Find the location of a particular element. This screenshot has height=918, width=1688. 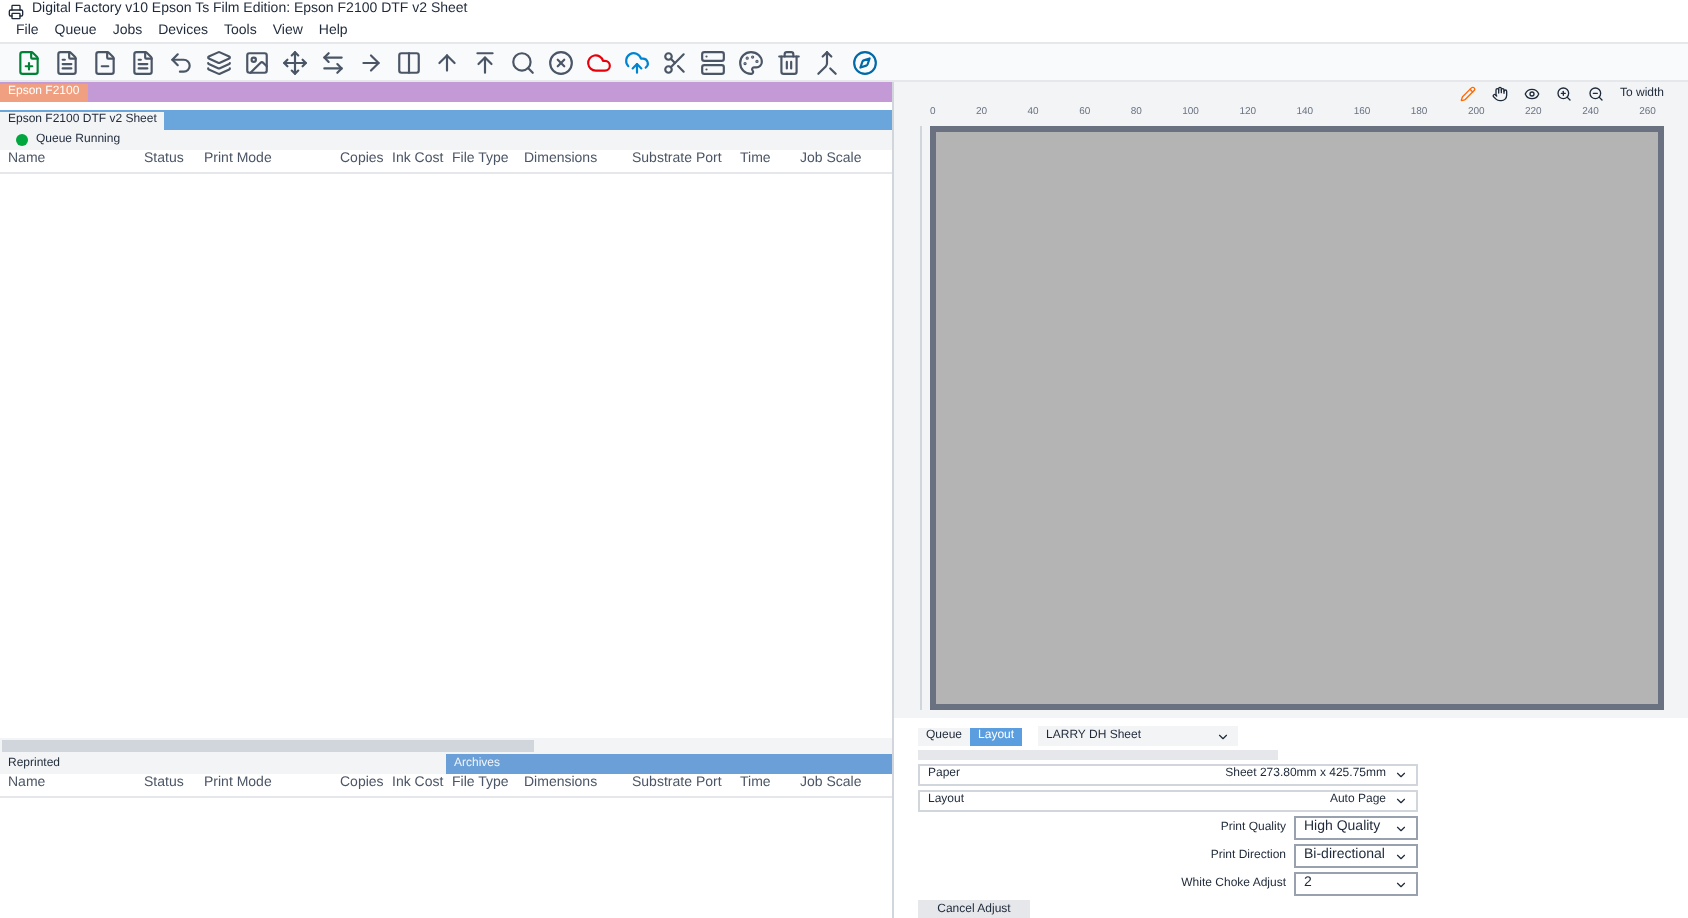

swap-arrows-icon is located at coordinates (333, 62).